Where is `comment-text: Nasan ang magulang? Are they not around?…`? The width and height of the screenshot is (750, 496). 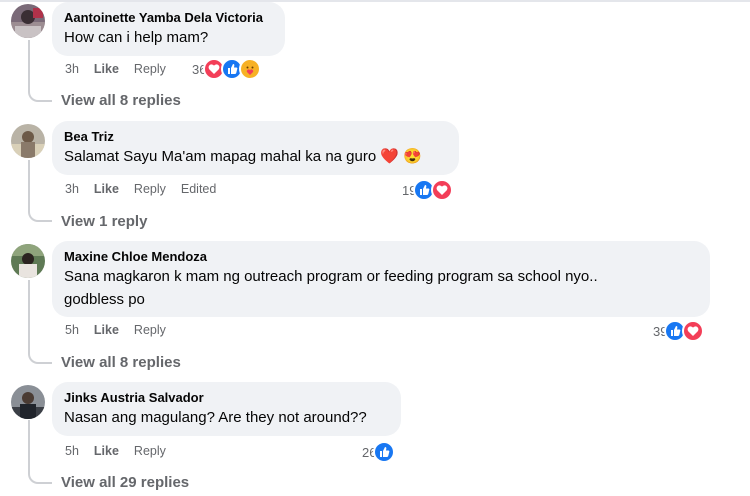
comment-text: Nasan ang magulang? Are they not around?… is located at coordinates (215, 417).